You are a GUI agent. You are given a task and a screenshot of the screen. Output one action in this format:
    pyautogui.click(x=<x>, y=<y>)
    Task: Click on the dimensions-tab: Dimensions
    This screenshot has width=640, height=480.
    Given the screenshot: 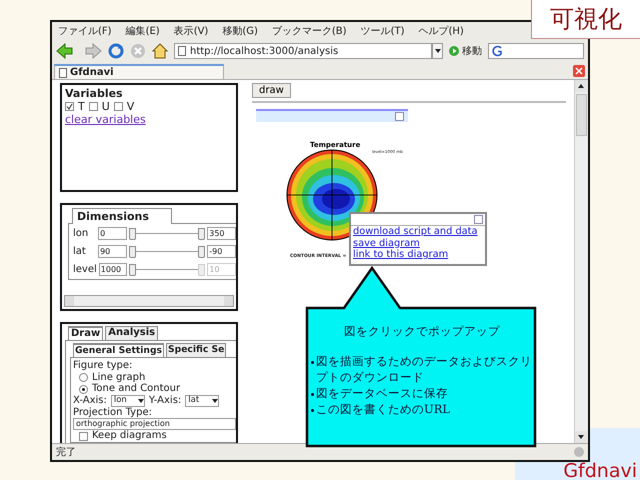 What is the action you would take?
    pyautogui.click(x=122, y=216)
    